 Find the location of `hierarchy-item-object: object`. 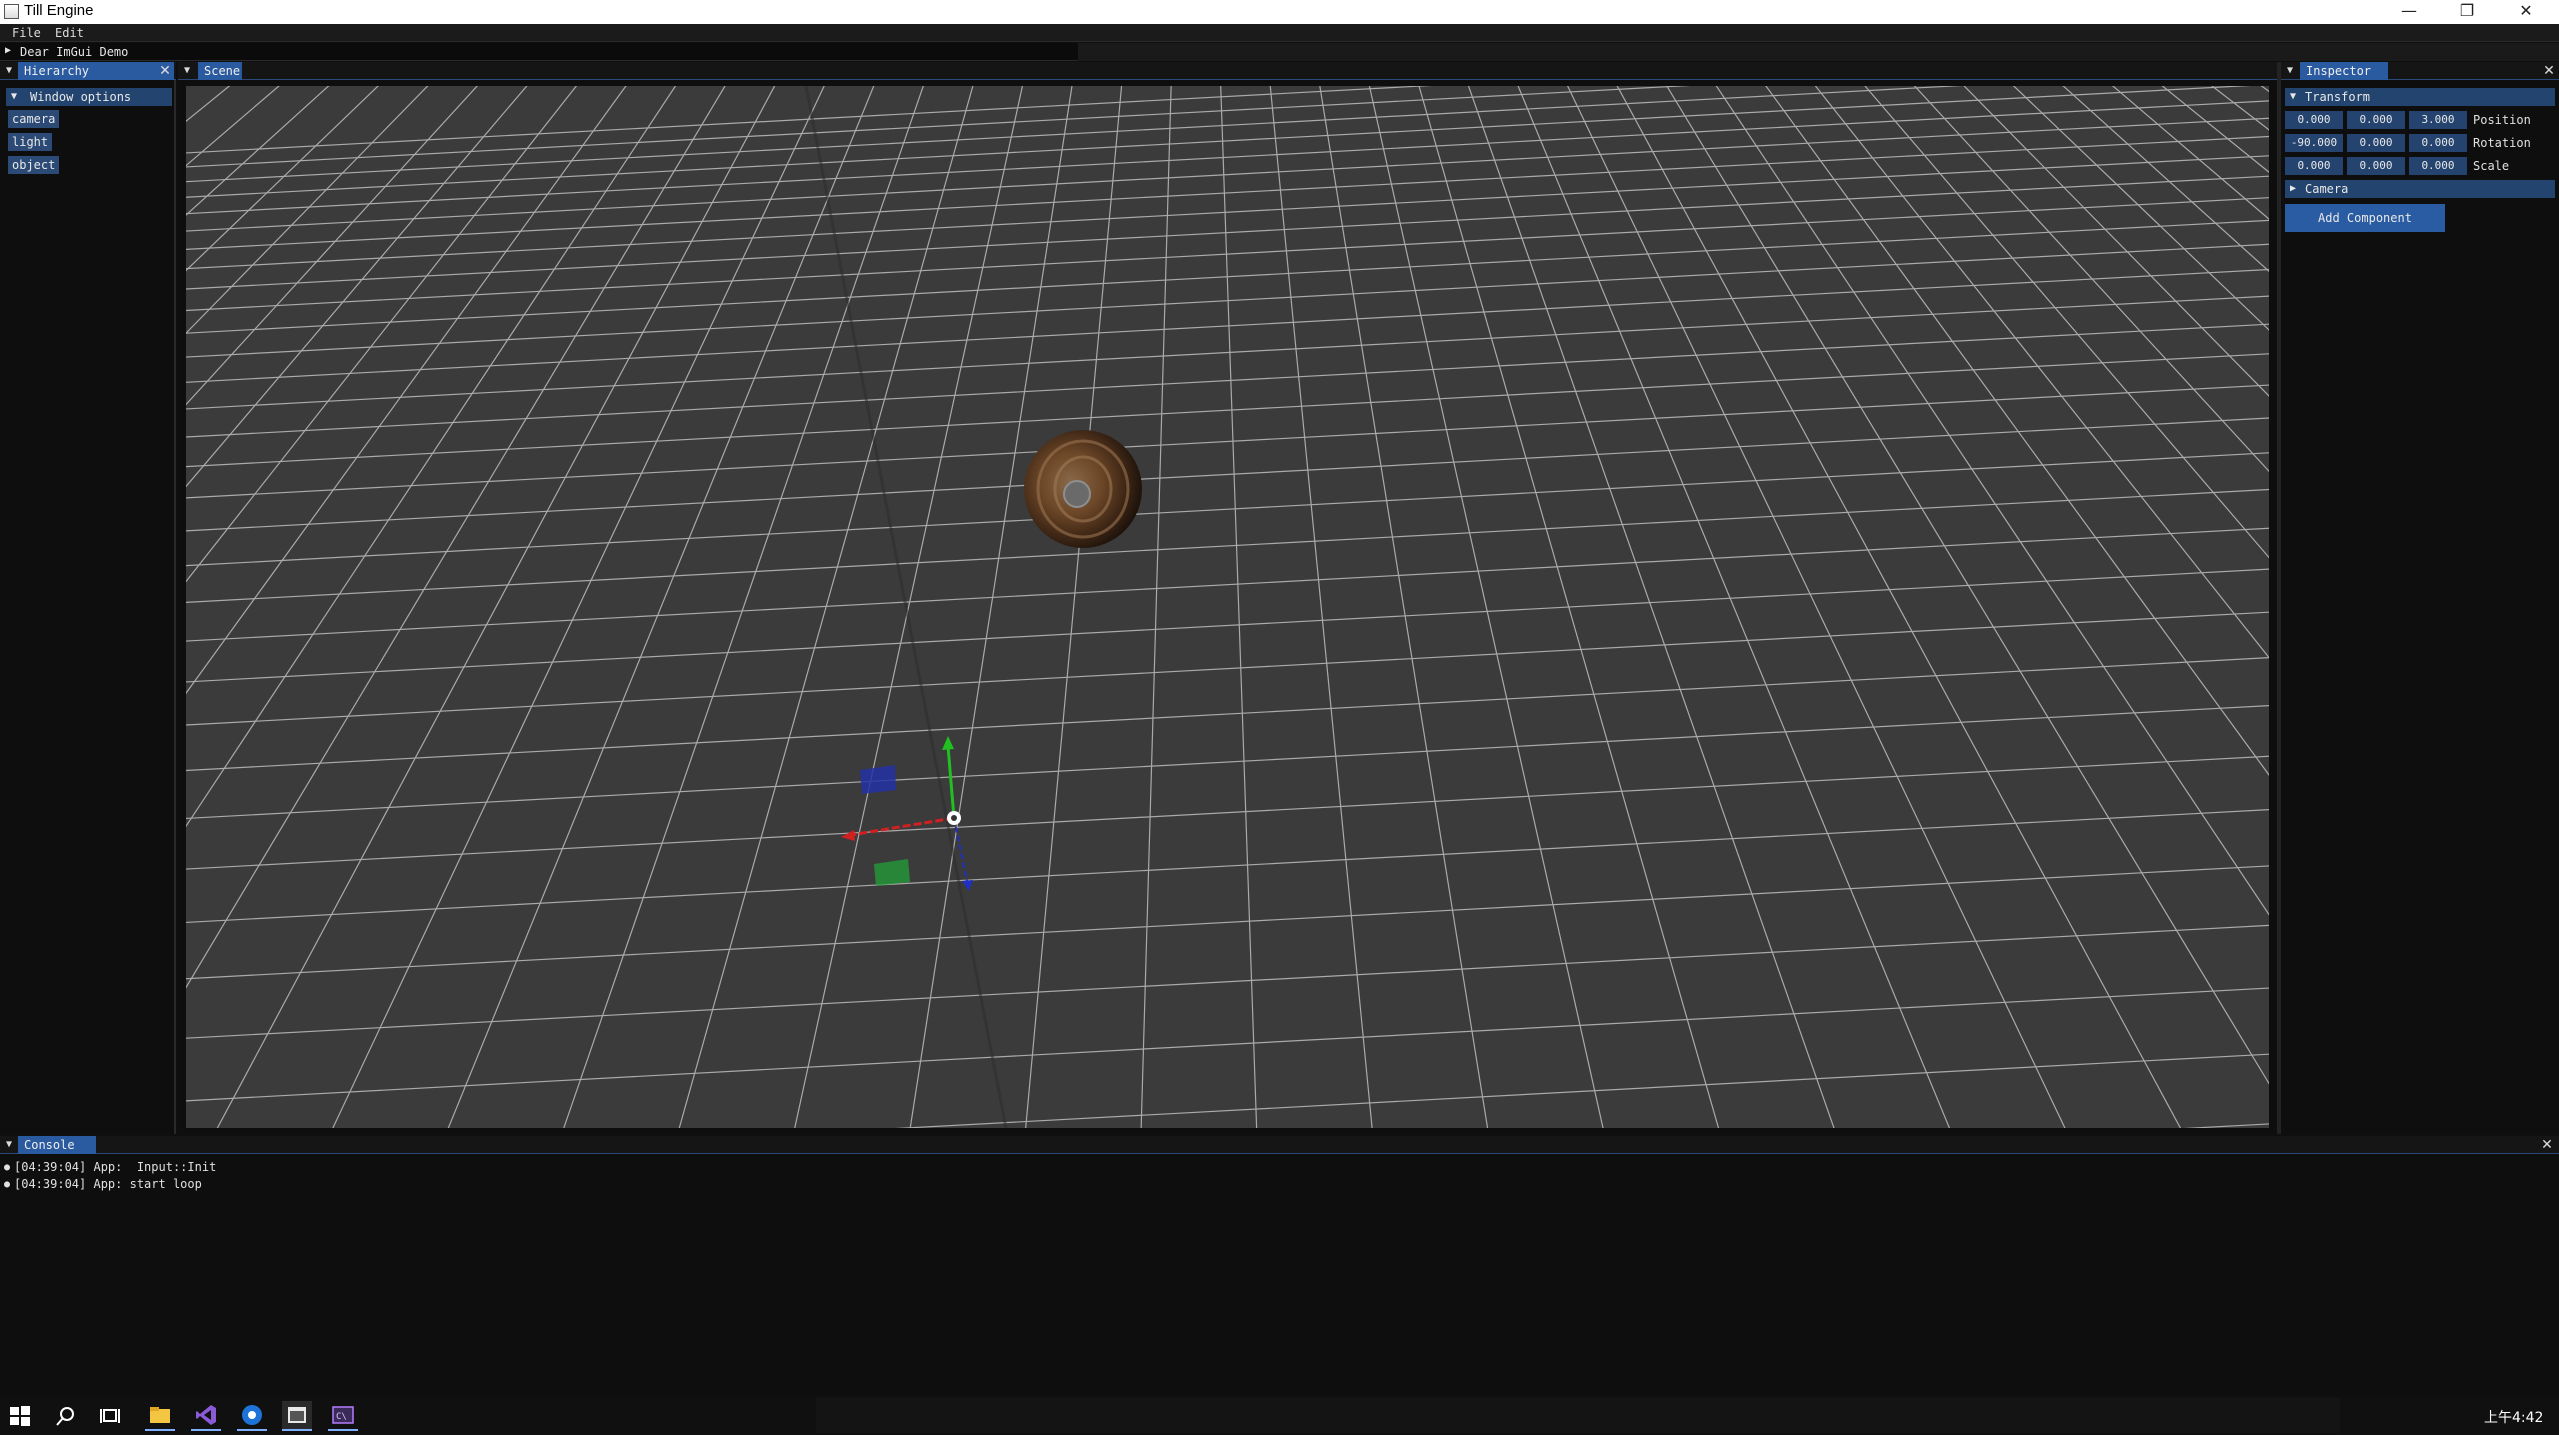

hierarchy-item-object: object is located at coordinates (34, 165).